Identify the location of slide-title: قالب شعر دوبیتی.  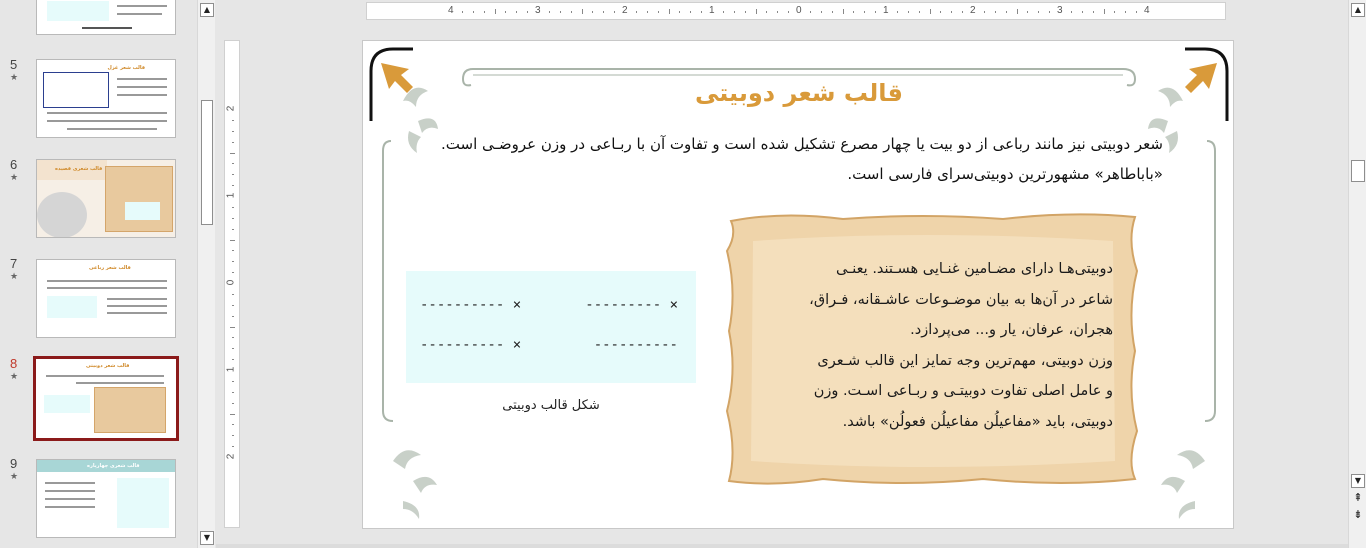
(798, 93).